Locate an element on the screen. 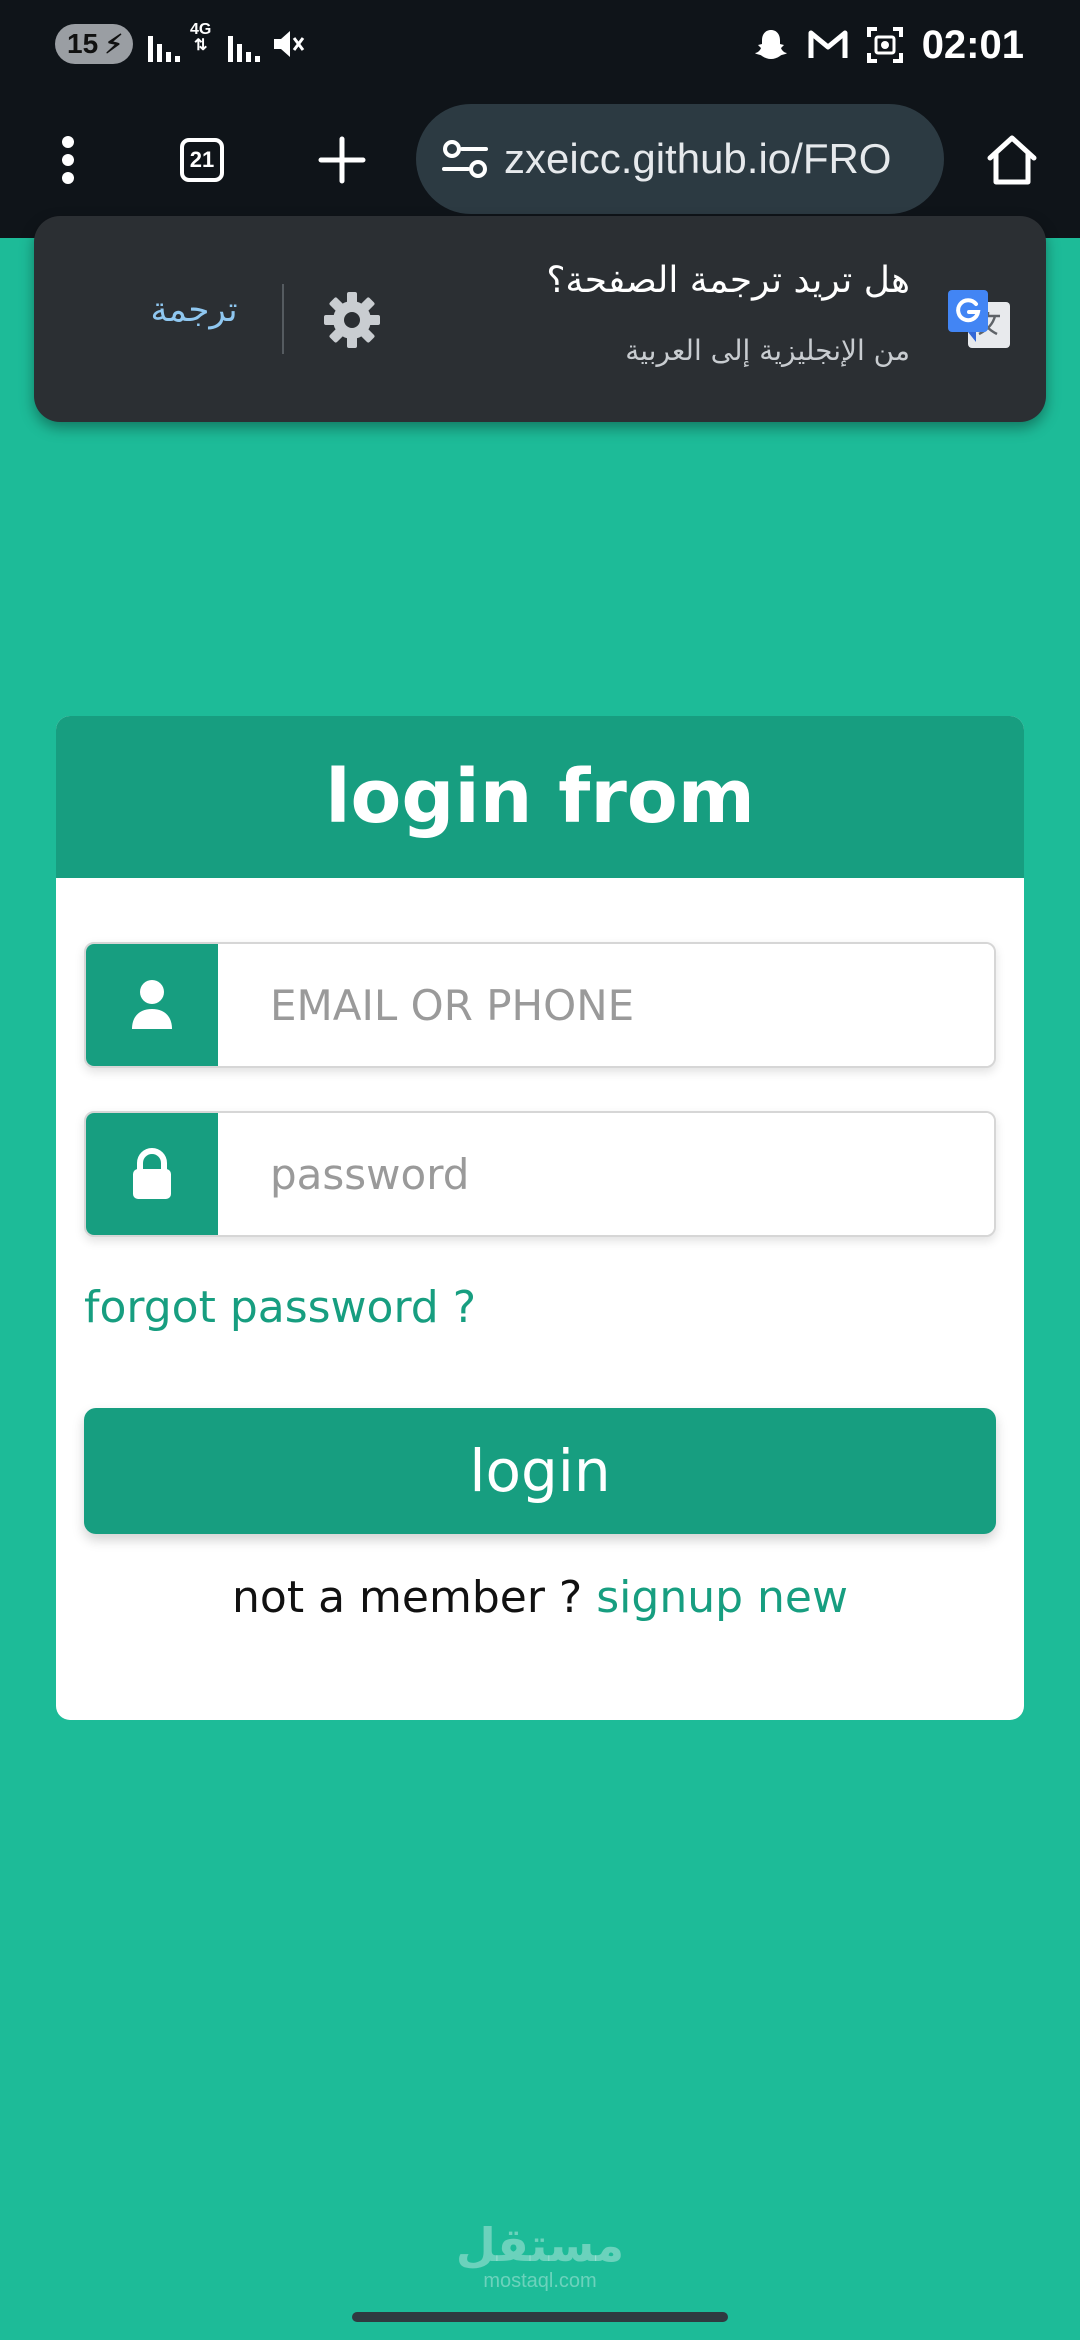  forgot-password-link: forgot password ? is located at coordinates (280, 1307).